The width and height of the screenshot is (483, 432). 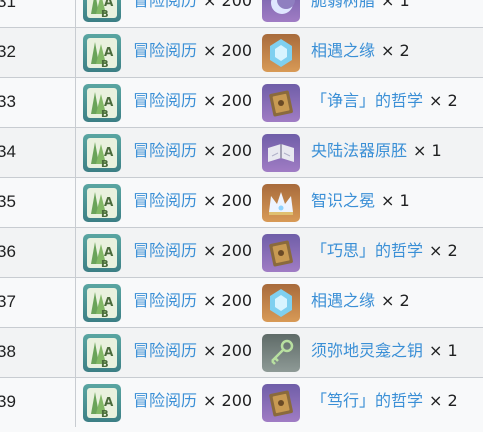 I want to click on crown-of-insight-icon, so click(x=281, y=203).